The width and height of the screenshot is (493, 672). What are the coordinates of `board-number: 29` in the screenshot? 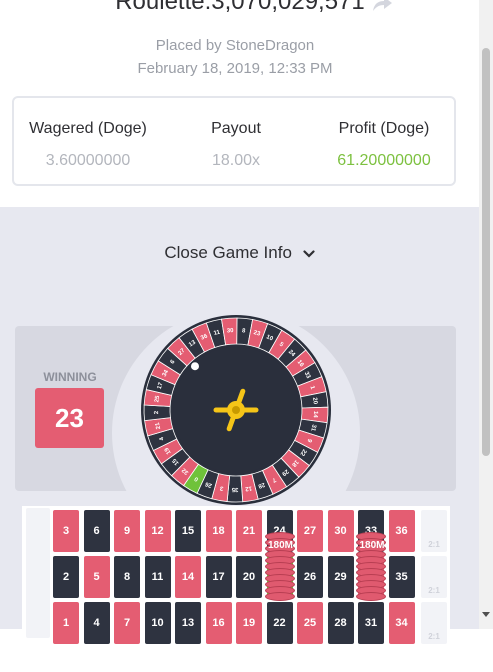 It's located at (340, 577).